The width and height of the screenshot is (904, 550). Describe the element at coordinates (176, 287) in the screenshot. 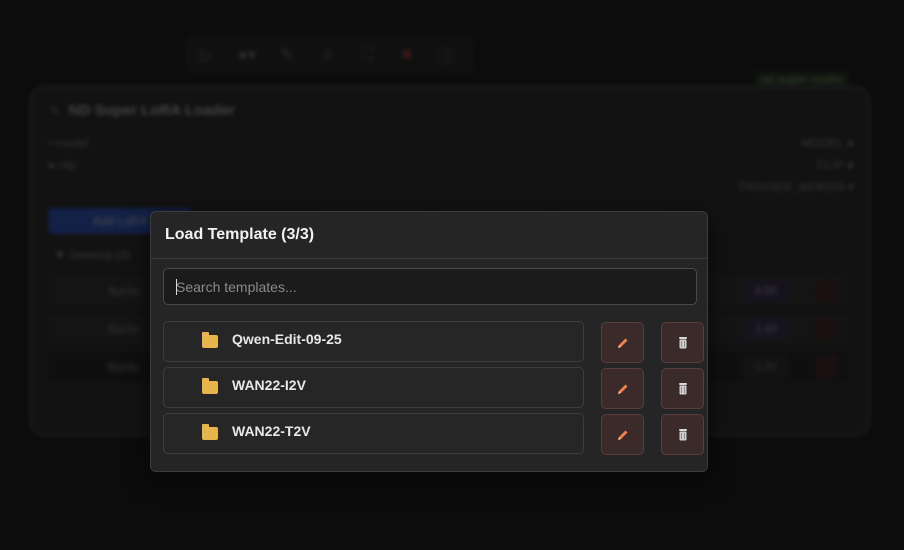

I see `text-caret` at that location.